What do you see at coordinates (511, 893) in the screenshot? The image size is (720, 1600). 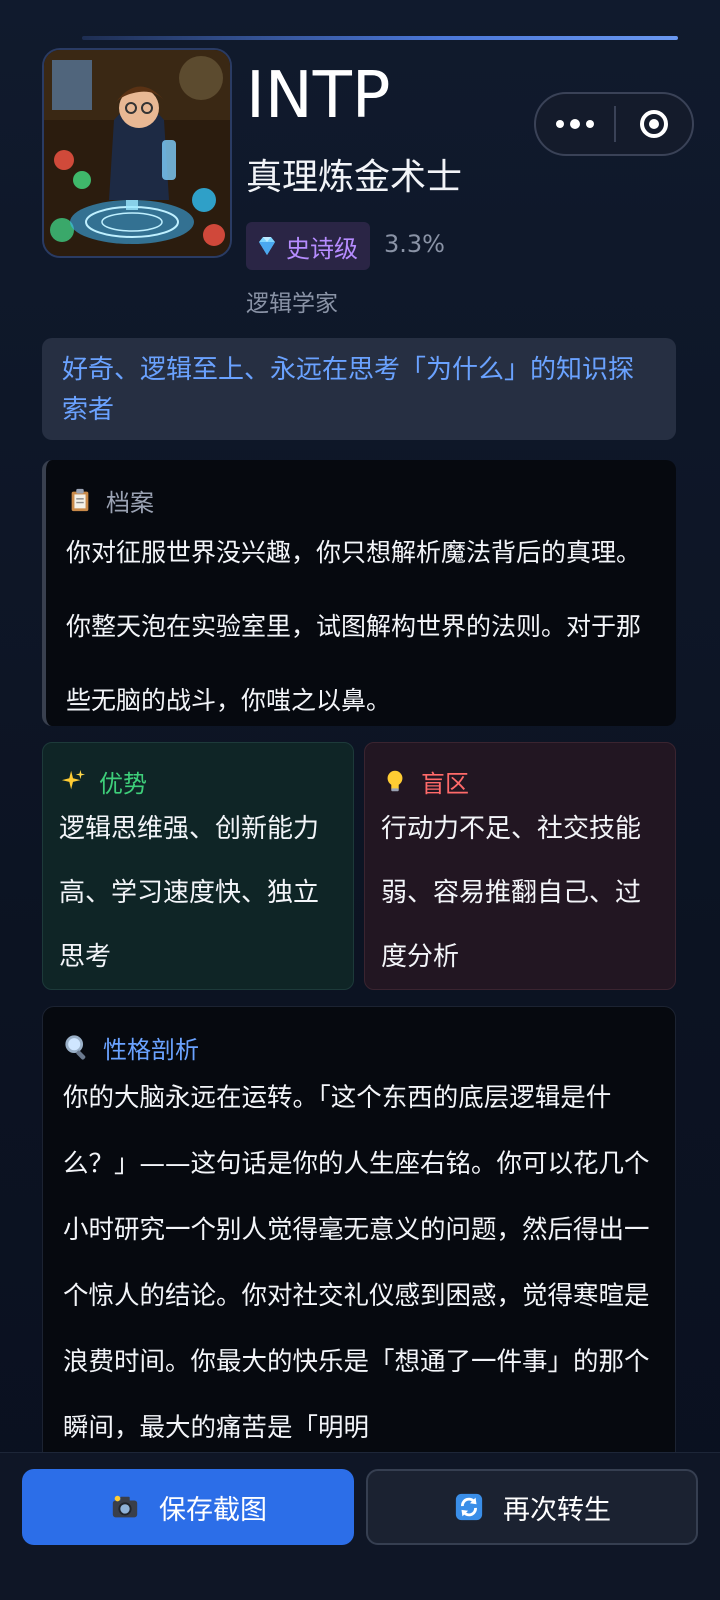 I see `blind-spots-text: 行动力不足、社交技能弱、容易推翻自己、过度分析` at bounding box center [511, 893].